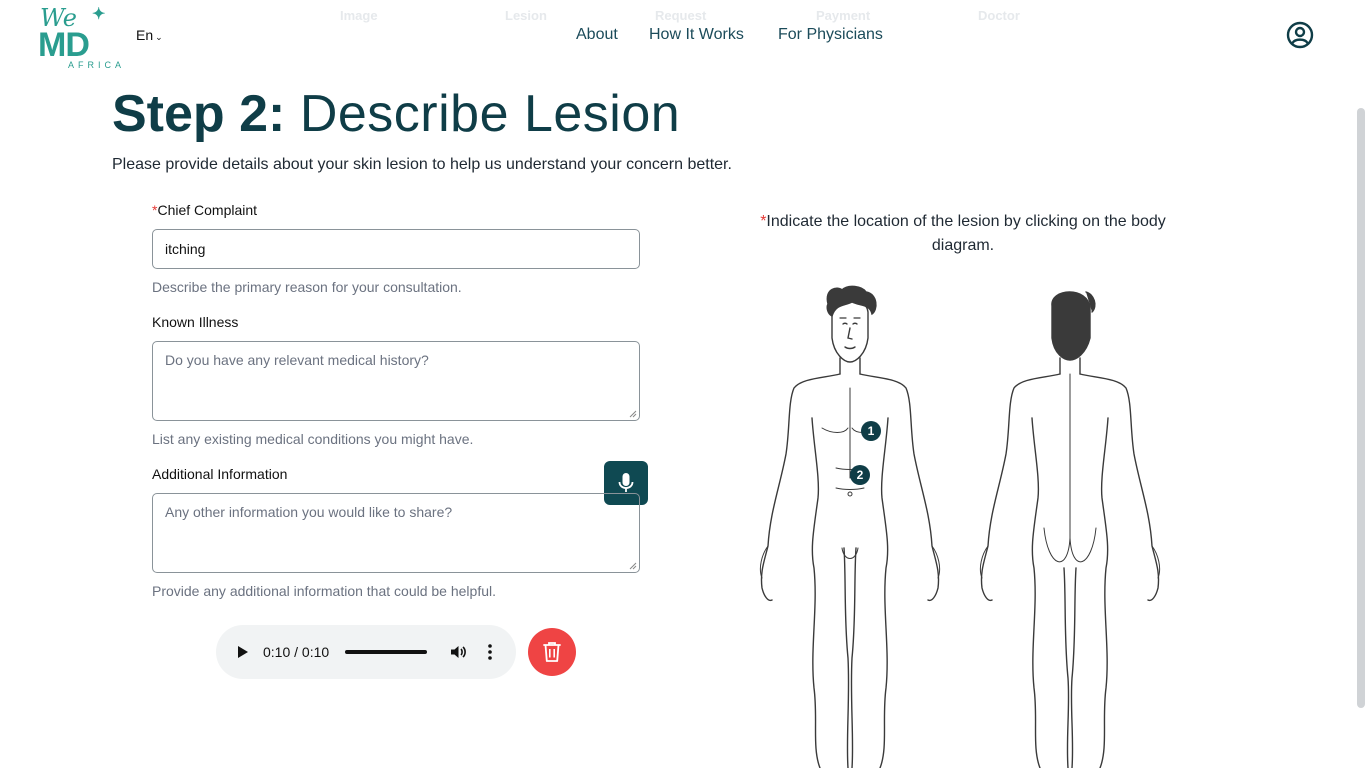 The image size is (1366, 773). I want to click on step-request: Request, so click(681, 15).